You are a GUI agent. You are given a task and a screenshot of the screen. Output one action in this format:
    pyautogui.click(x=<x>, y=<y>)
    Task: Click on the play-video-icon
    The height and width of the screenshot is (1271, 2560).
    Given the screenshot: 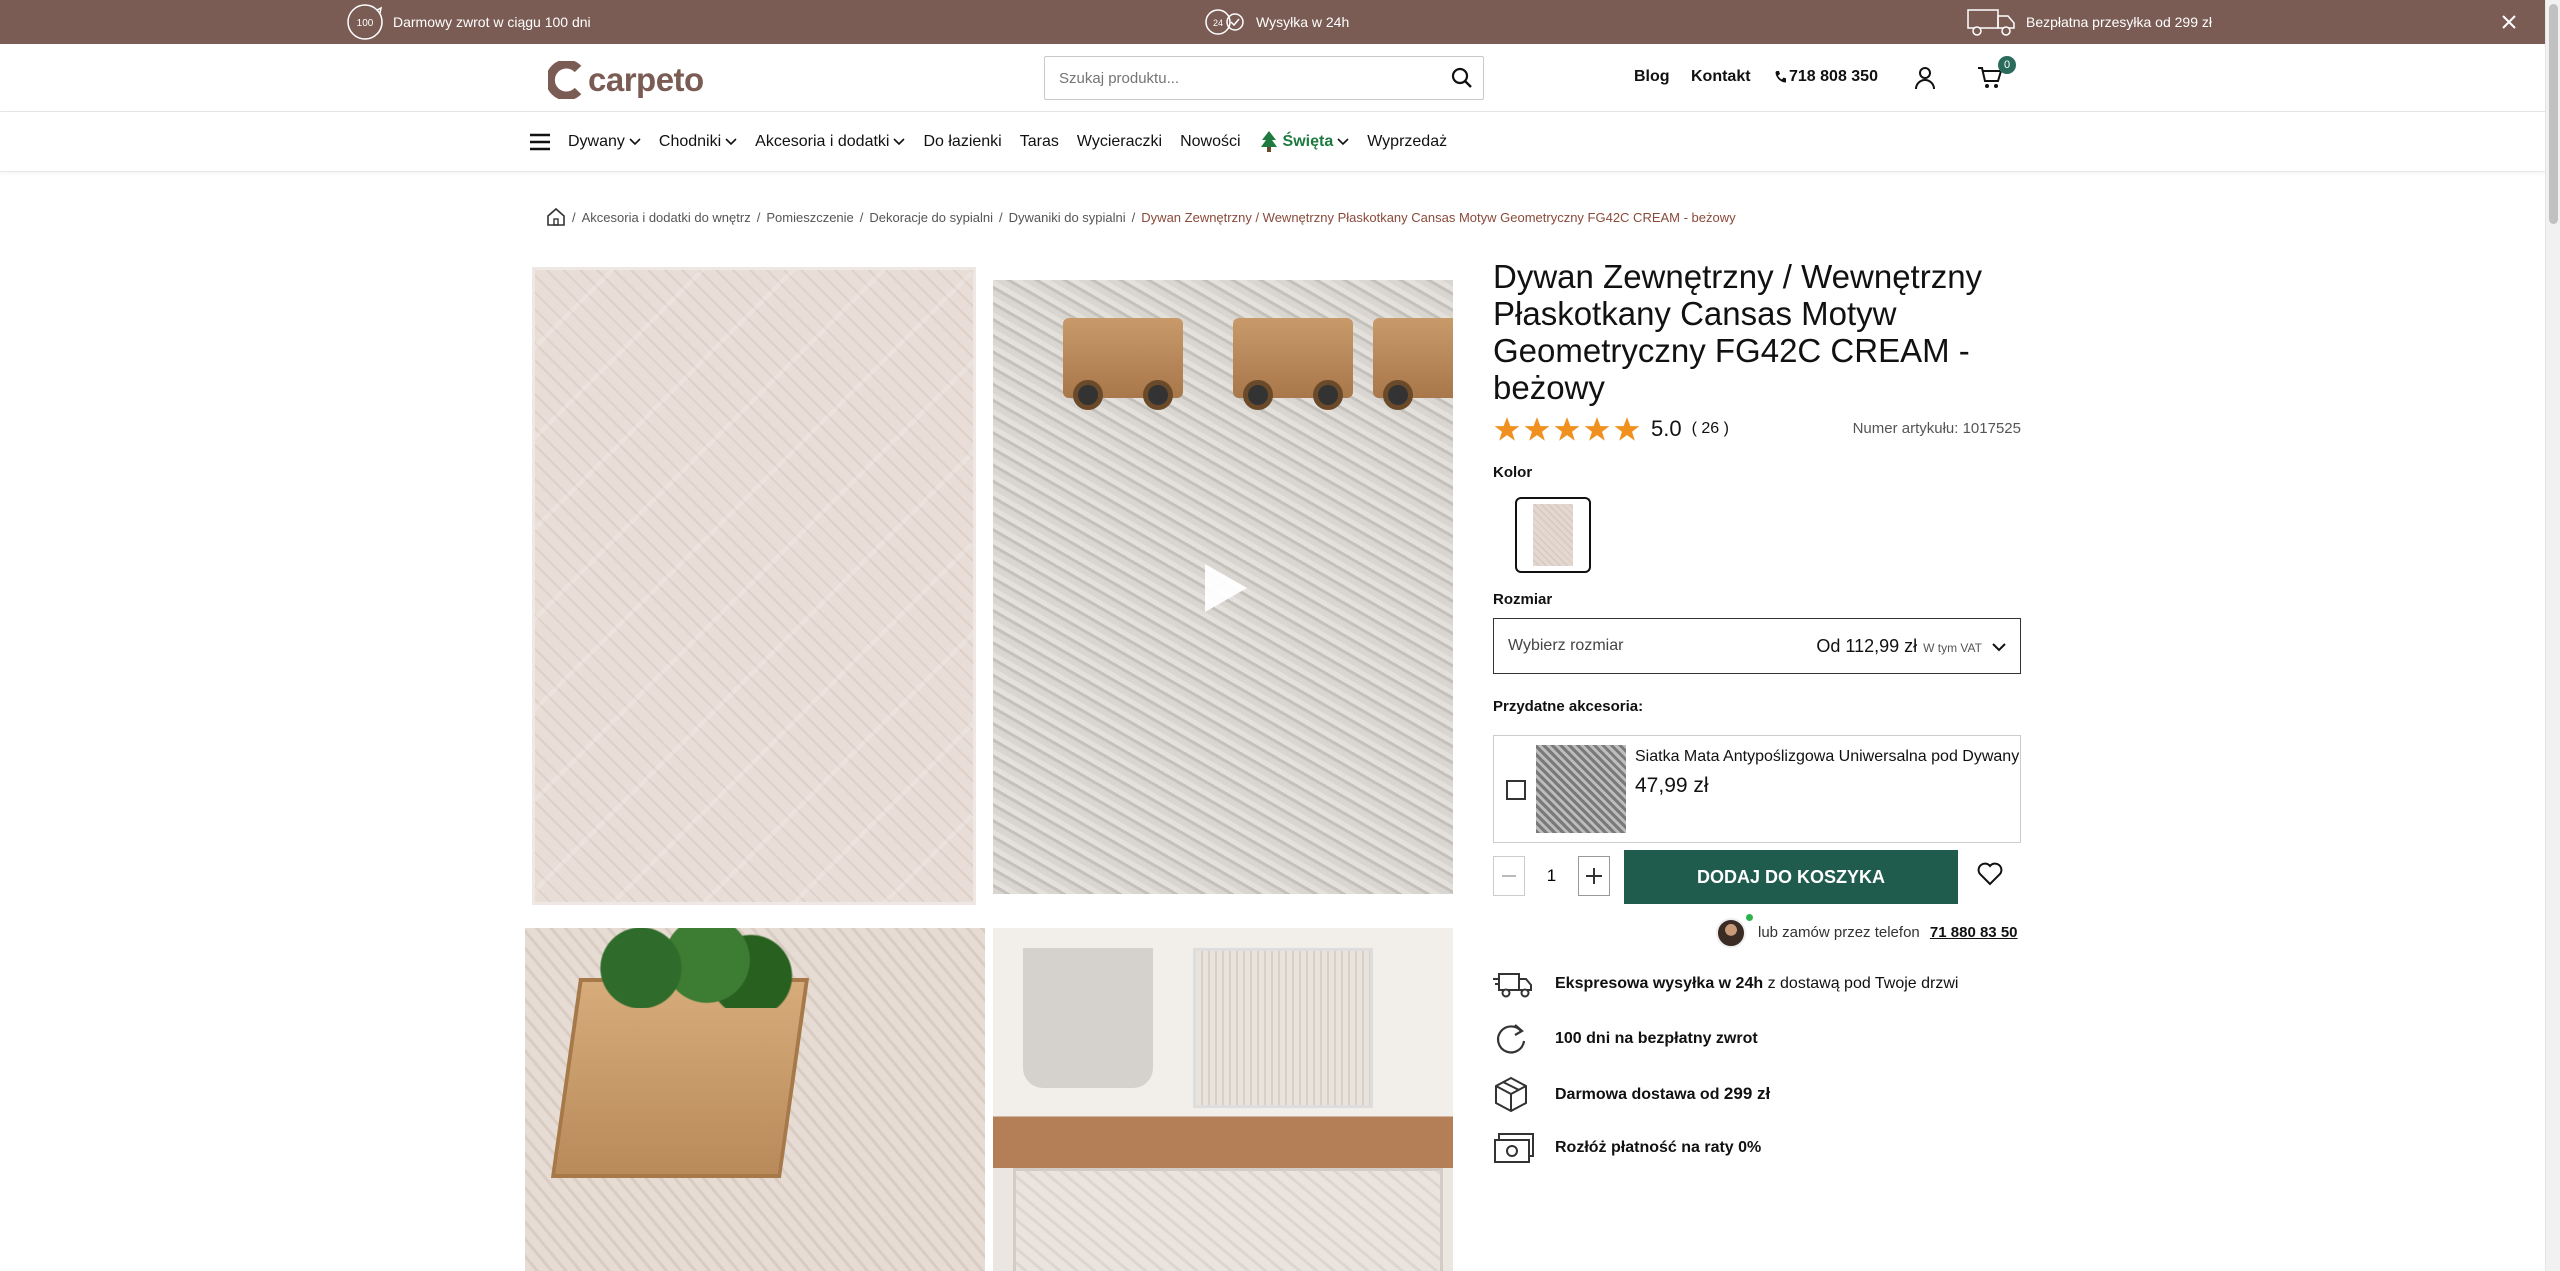 What is the action you would take?
    pyautogui.click(x=1223, y=590)
    